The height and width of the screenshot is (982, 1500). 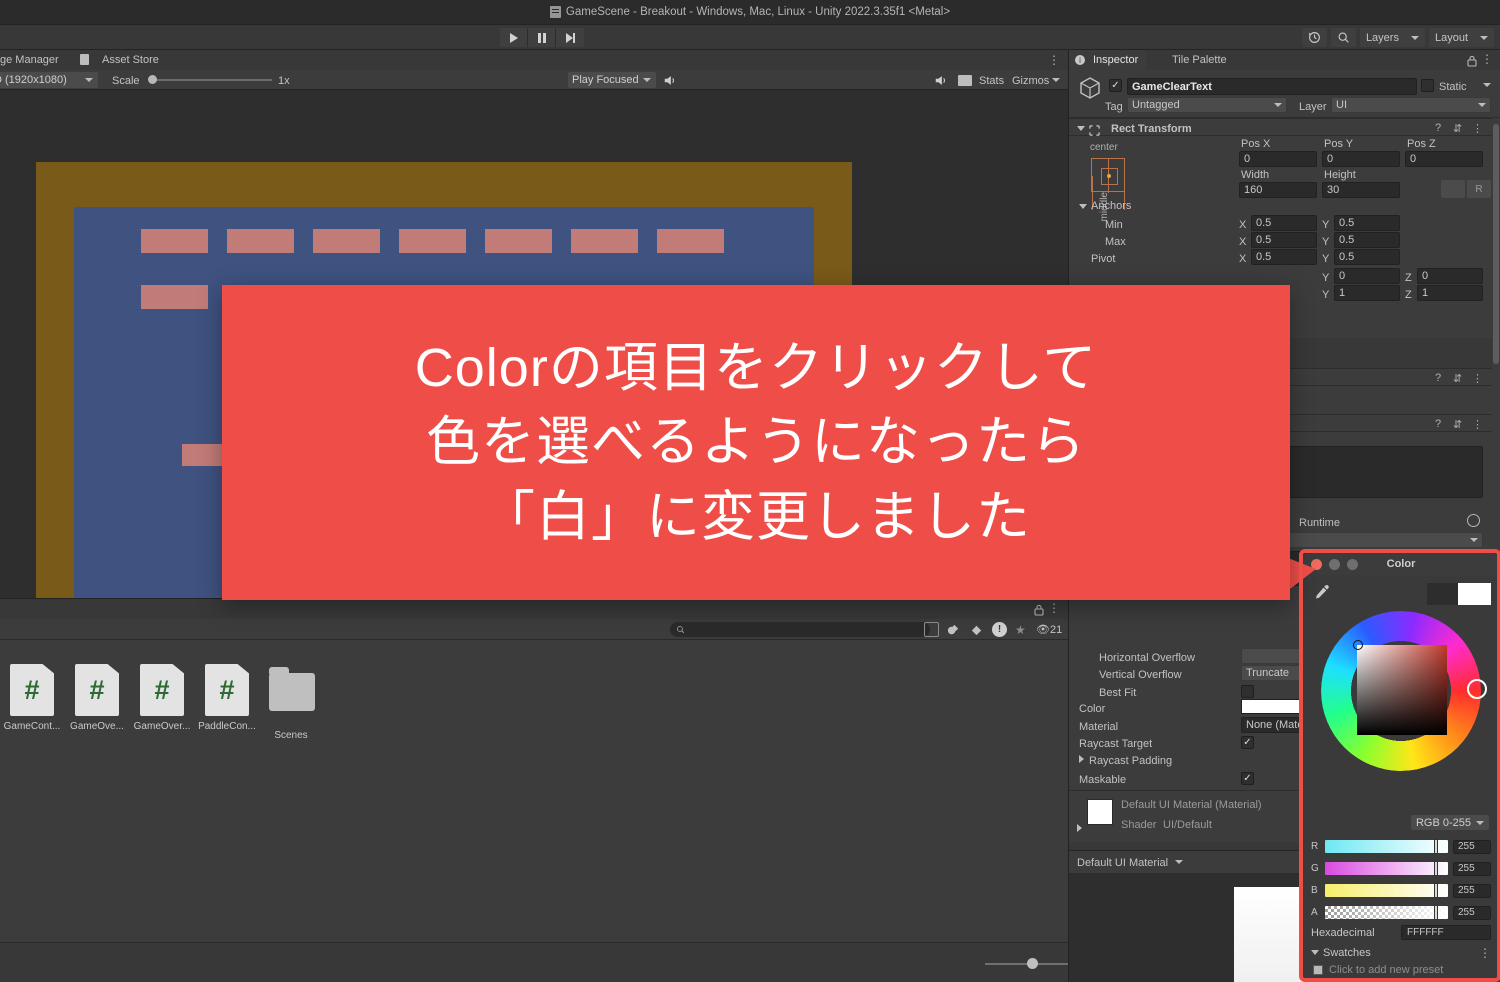 I want to click on rect-transform-header: Rect Transform ? ⇵ ⋮, so click(x=1281, y=127).